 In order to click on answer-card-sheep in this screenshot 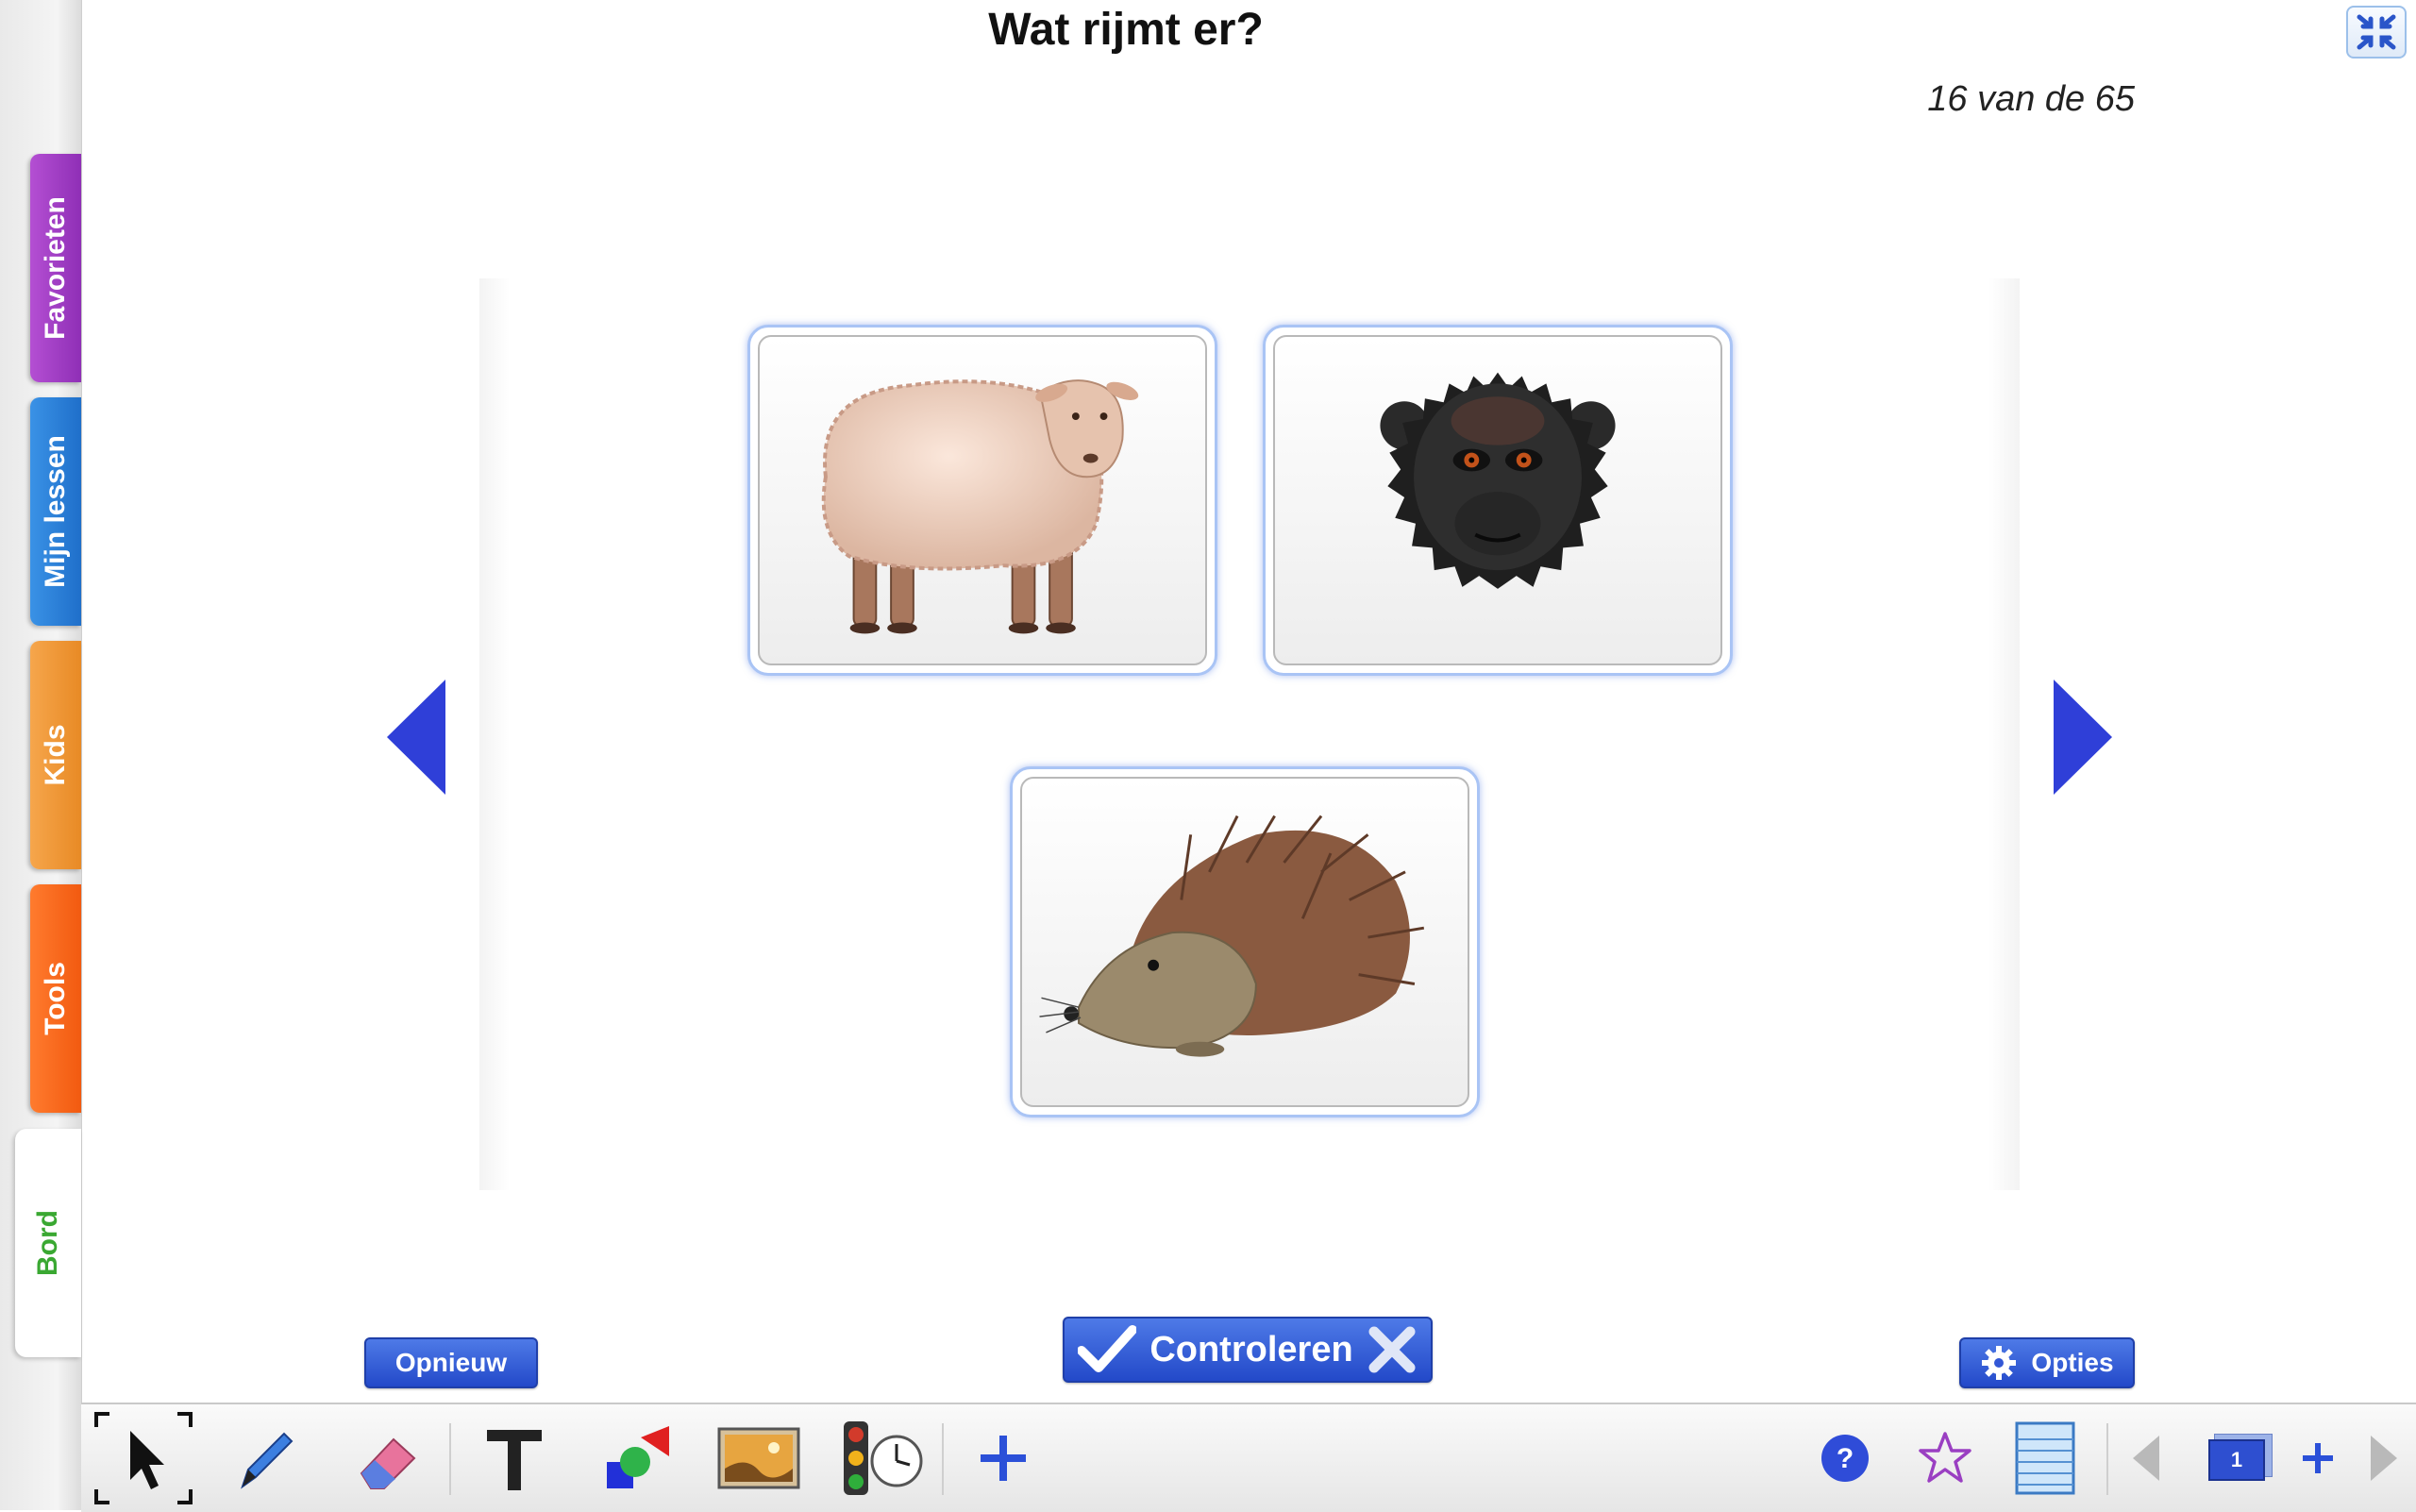, I will do `click(982, 500)`.